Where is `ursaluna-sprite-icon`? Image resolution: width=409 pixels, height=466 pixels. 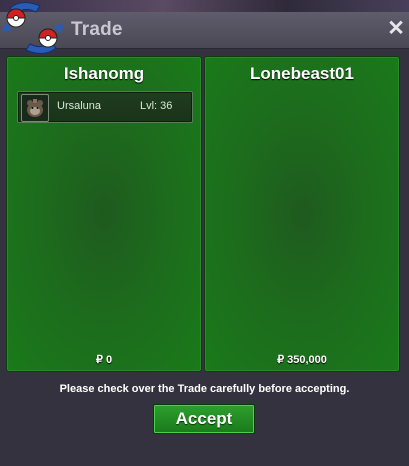
ursaluna-sprite-icon is located at coordinates (35, 108).